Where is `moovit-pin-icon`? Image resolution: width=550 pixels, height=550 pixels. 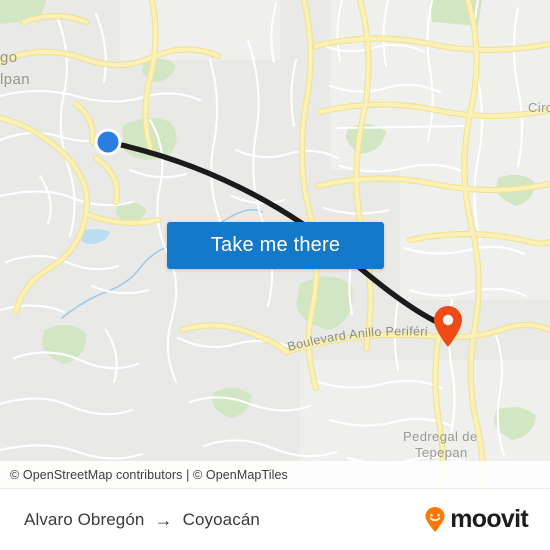 moovit-pin-icon is located at coordinates (435, 519).